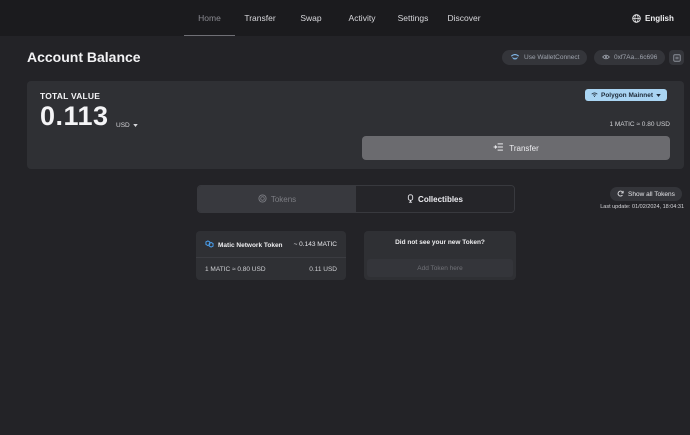 The image size is (690, 435). Describe the element at coordinates (209, 18) in the screenshot. I see `nav-home: Home` at that location.